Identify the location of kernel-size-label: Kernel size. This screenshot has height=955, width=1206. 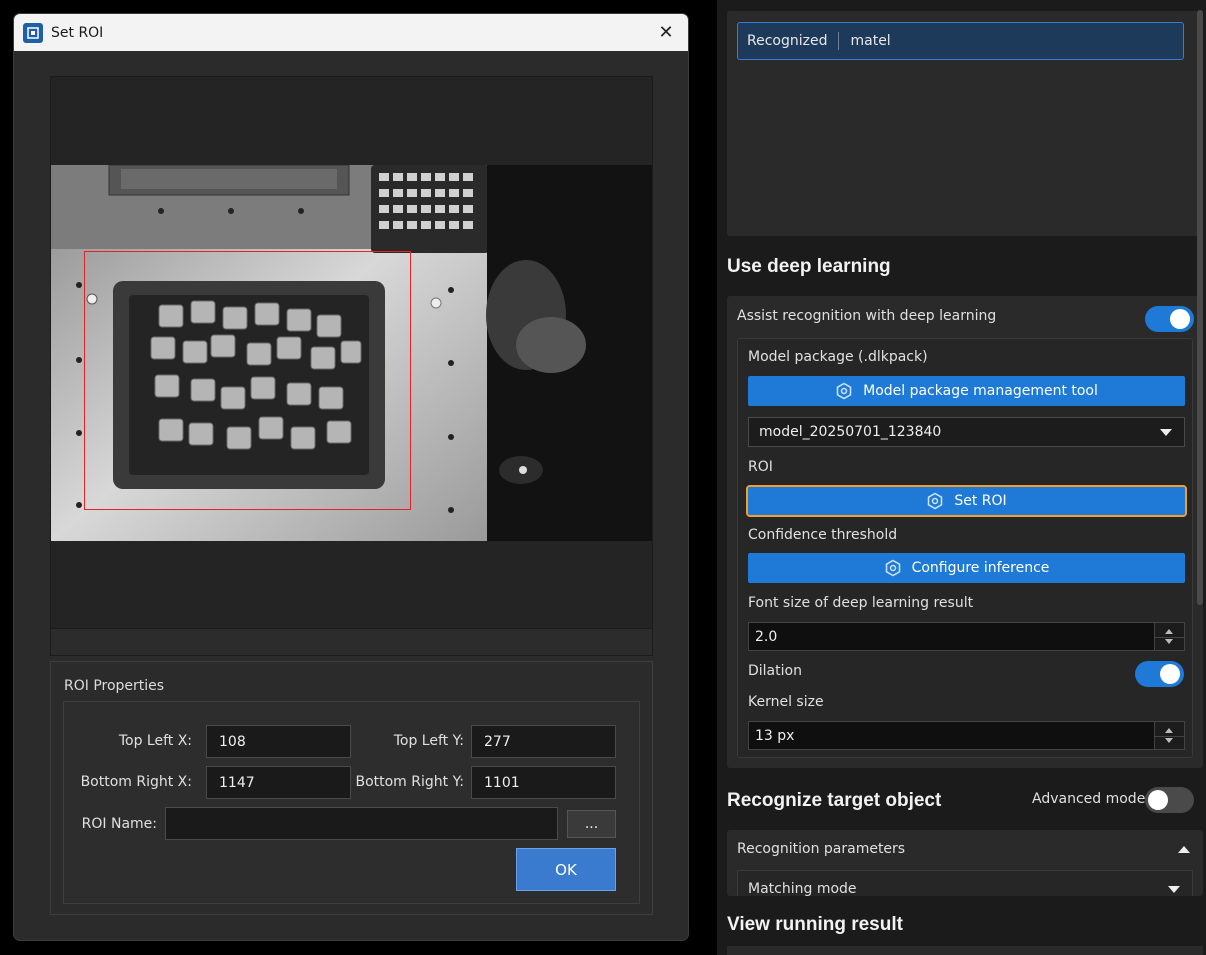
(786, 702).